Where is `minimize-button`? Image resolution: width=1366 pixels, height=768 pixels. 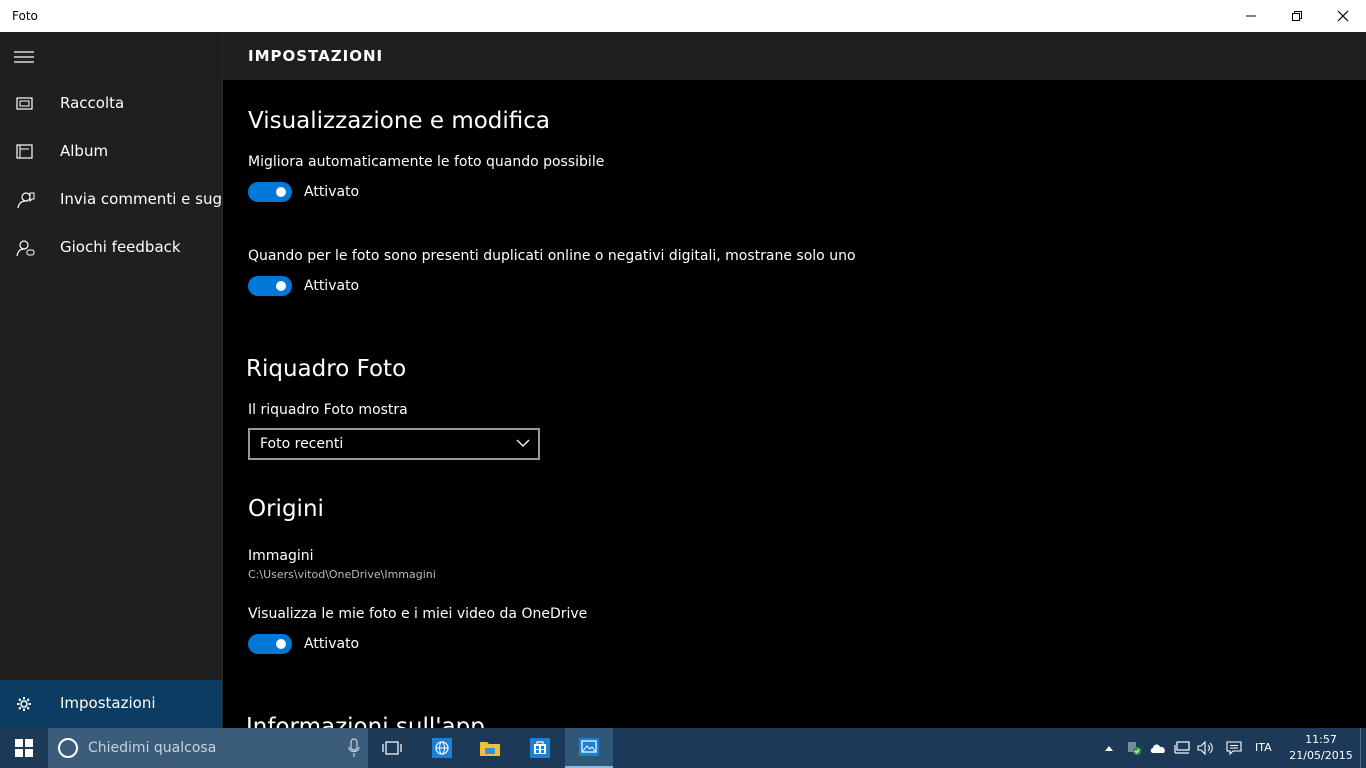 minimize-button is located at coordinates (1251, 16).